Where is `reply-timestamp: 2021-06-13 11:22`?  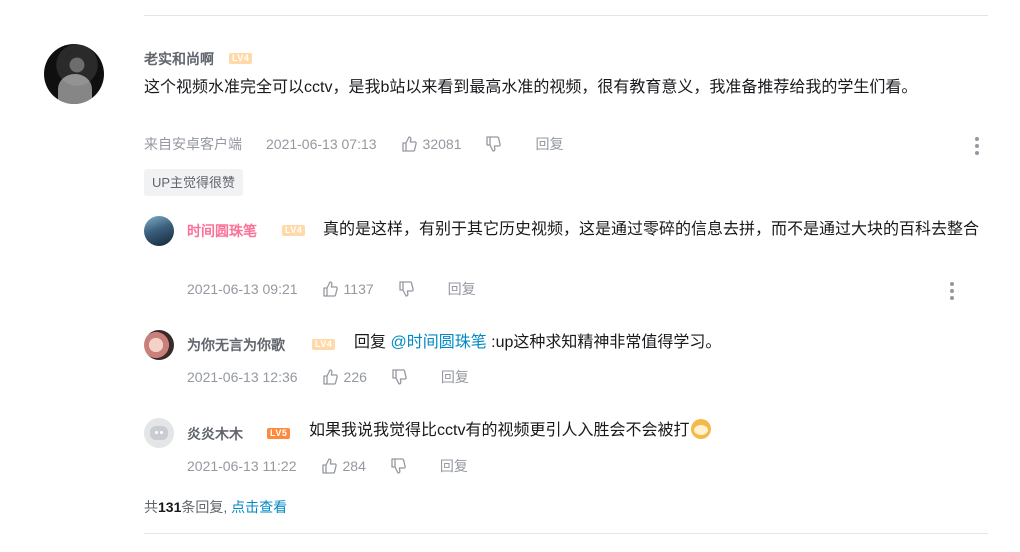 reply-timestamp: 2021-06-13 11:22 is located at coordinates (242, 466).